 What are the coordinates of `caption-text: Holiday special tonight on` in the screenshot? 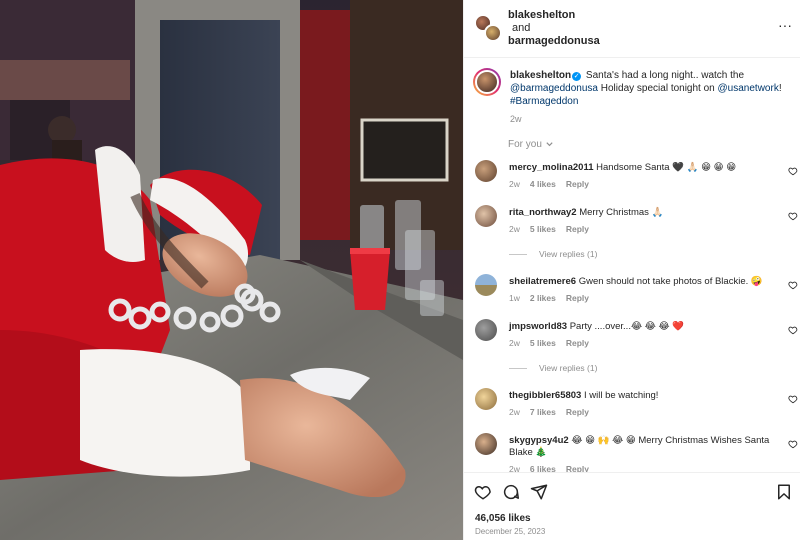 It's located at (658, 88).